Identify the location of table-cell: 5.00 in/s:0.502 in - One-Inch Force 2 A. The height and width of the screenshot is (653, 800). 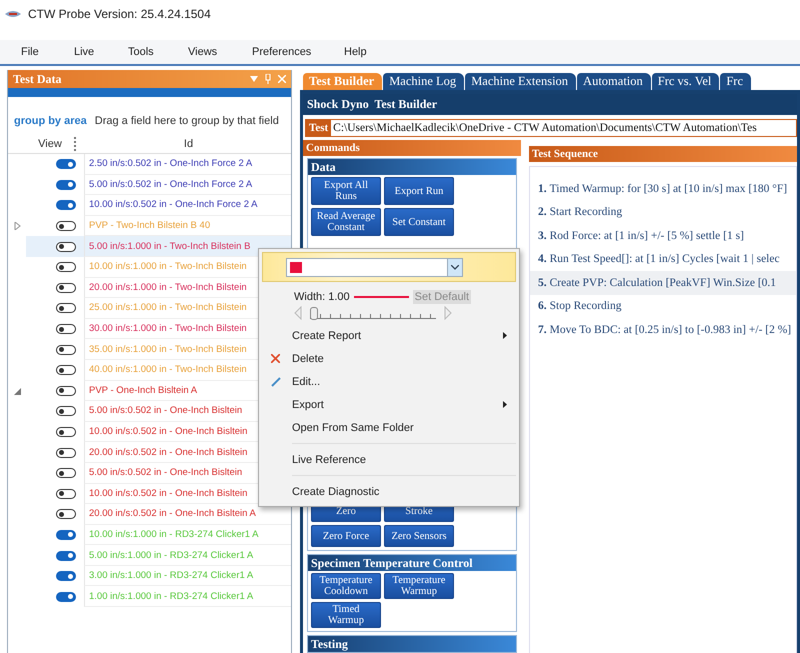
(187, 185).